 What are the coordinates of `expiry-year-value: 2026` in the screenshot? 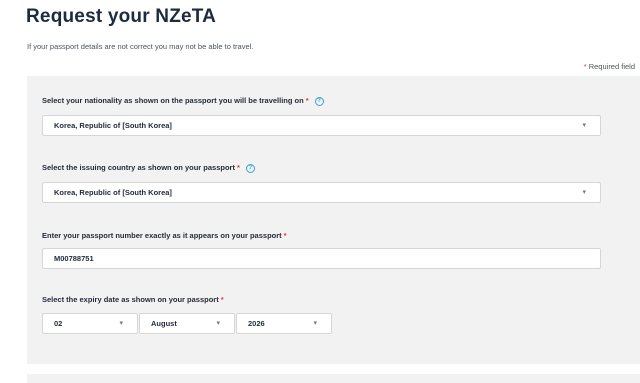 It's located at (256, 323).